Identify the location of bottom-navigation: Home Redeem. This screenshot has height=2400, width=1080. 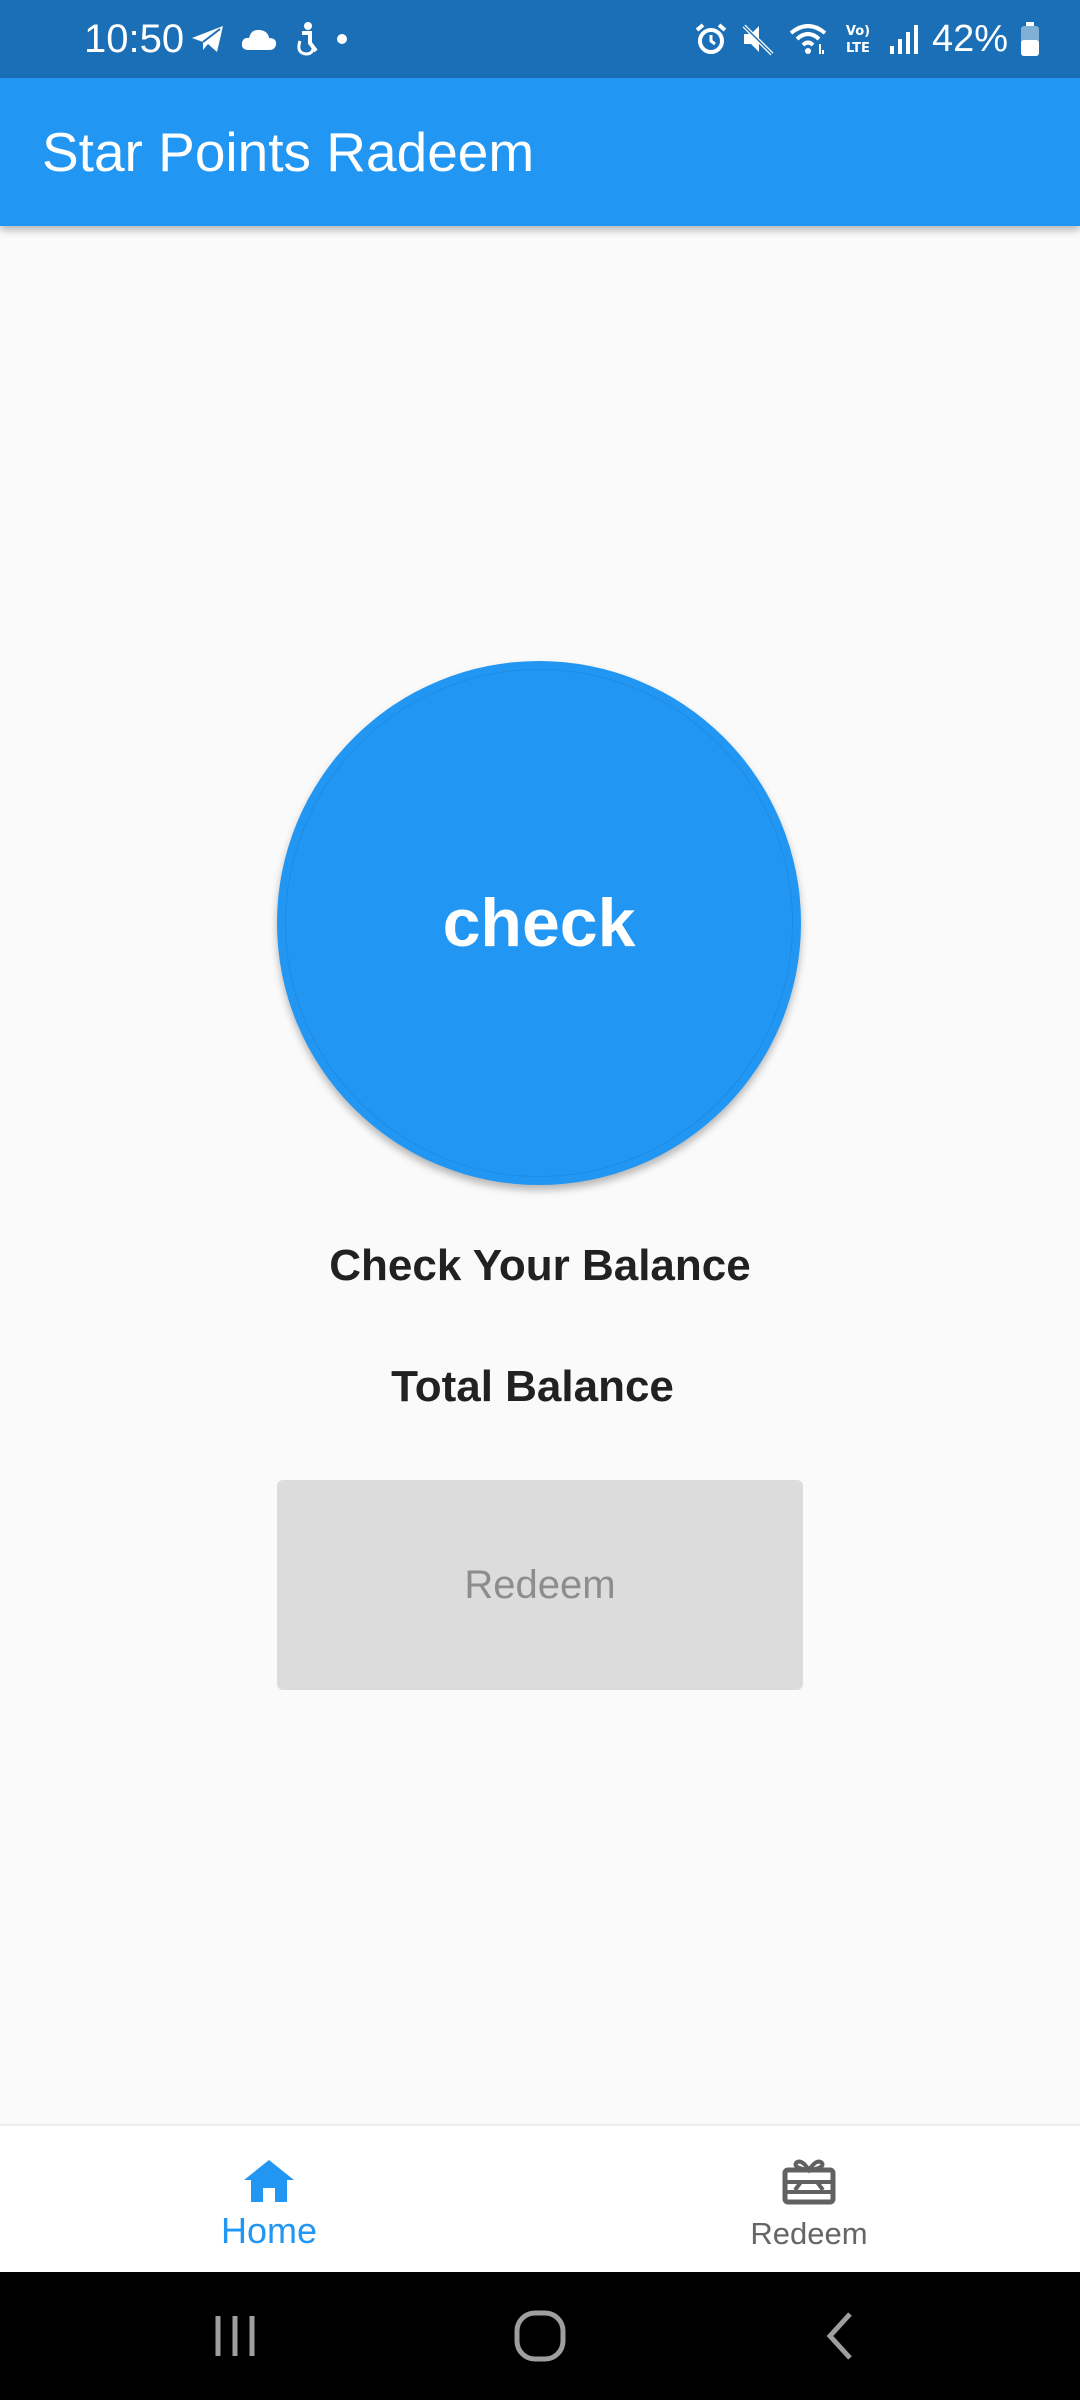
(540, 2199).